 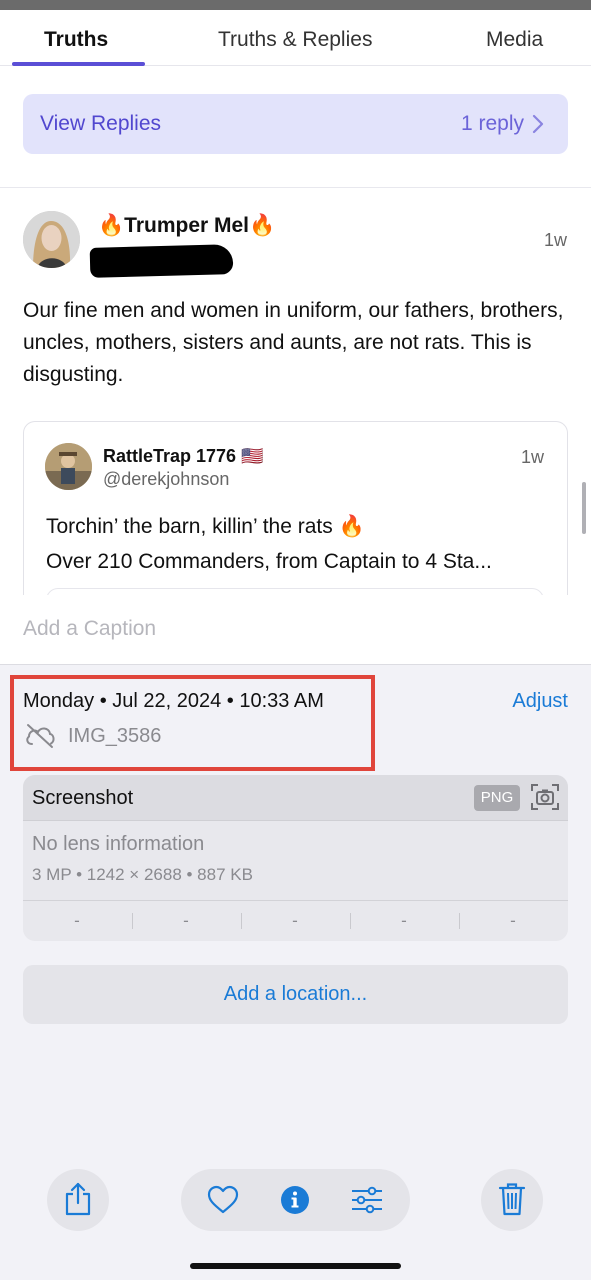 I want to click on author-avatar, so click(x=51, y=239).